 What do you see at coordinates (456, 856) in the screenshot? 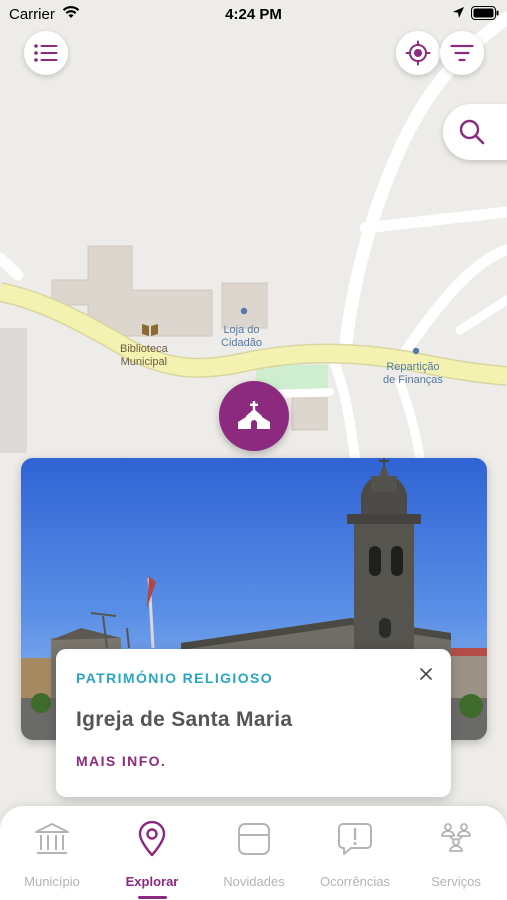
I see `tab-servicos: Serviços` at bounding box center [456, 856].